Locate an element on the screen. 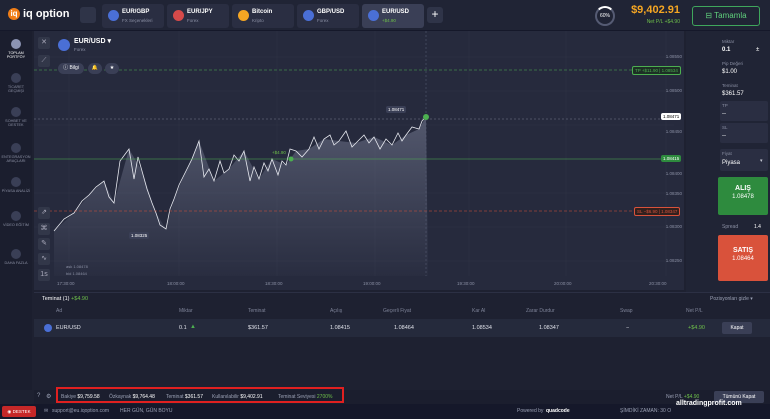 The width and height of the screenshot is (770, 419). column-header: Açılış is located at coordinates (336, 311).